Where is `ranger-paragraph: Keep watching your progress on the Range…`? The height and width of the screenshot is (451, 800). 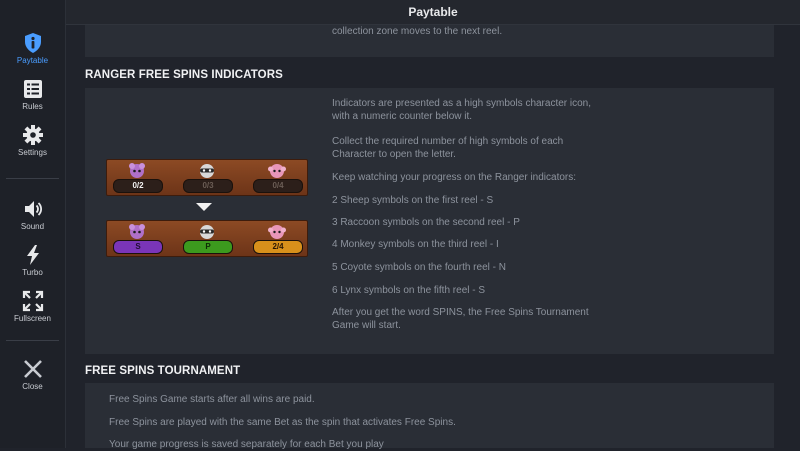
ranger-paragraph: Keep watching your progress on the Range… is located at coordinates (454, 177).